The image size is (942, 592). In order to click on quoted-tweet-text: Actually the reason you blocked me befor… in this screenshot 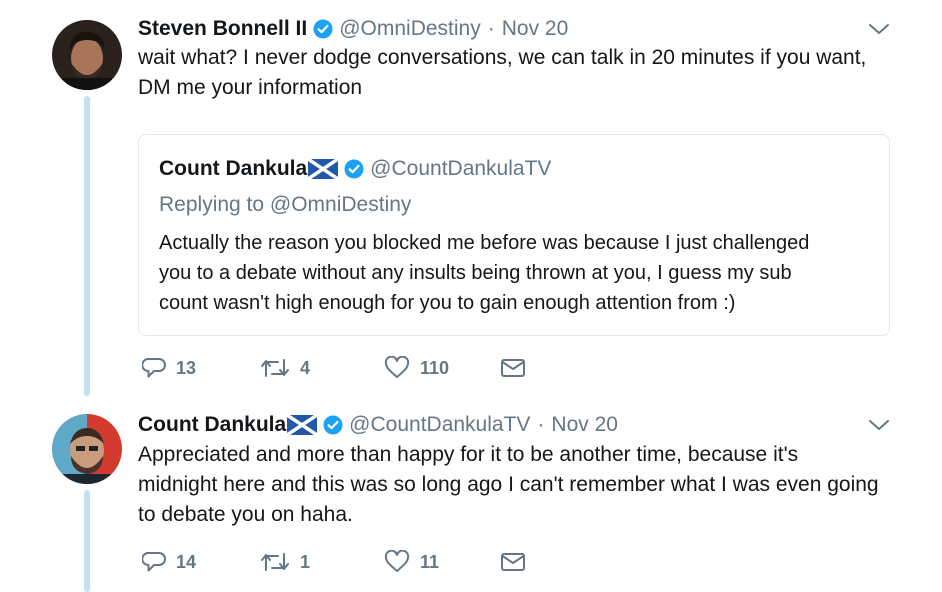, I will do `click(484, 273)`.